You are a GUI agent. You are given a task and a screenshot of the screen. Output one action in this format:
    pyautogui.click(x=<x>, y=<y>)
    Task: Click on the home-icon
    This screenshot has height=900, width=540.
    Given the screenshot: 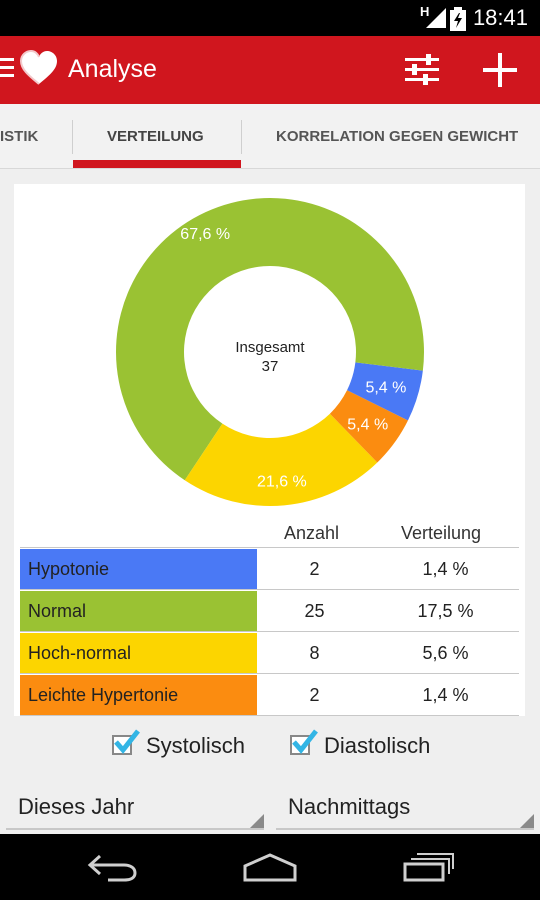 What is the action you would take?
    pyautogui.click(x=270, y=867)
    